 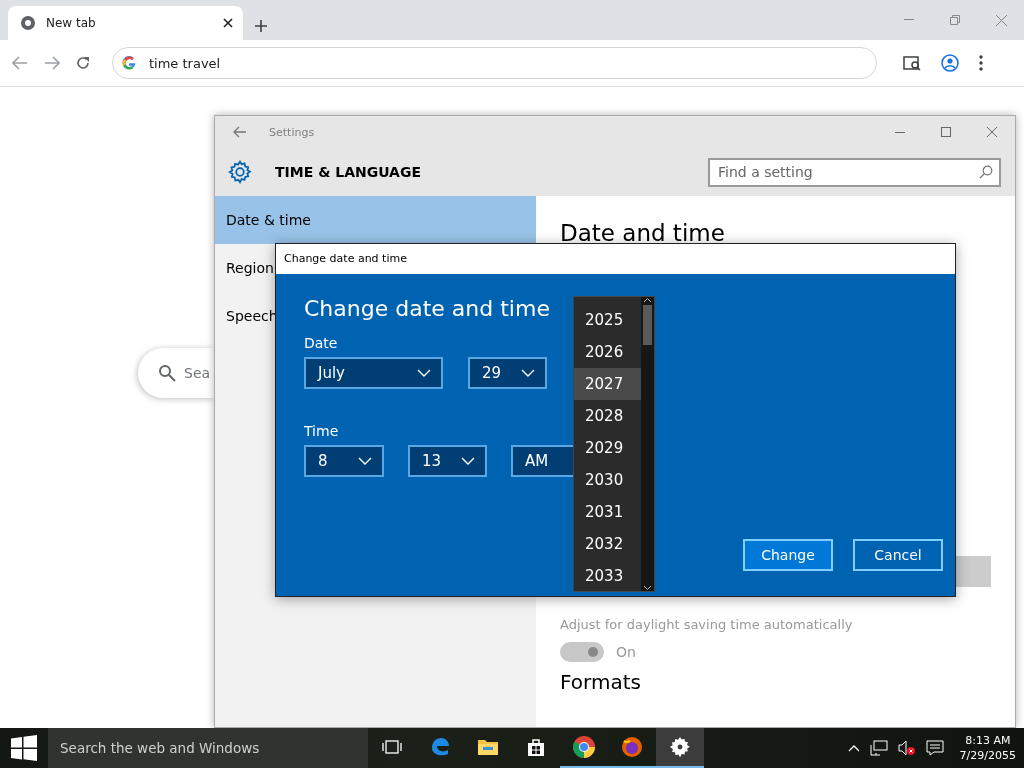 I want to click on clock-time: 8:13 AM, so click(x=988, y=740).